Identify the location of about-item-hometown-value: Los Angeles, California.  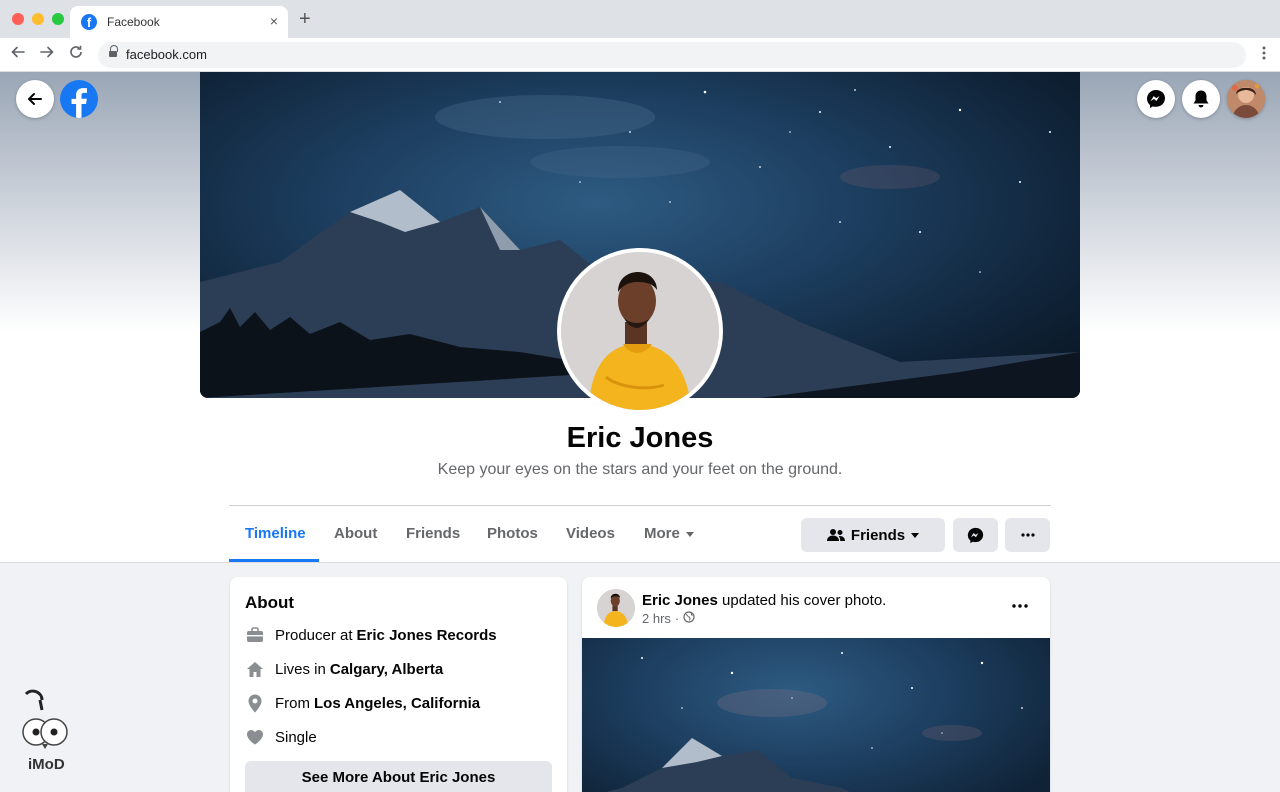
(397, 703).